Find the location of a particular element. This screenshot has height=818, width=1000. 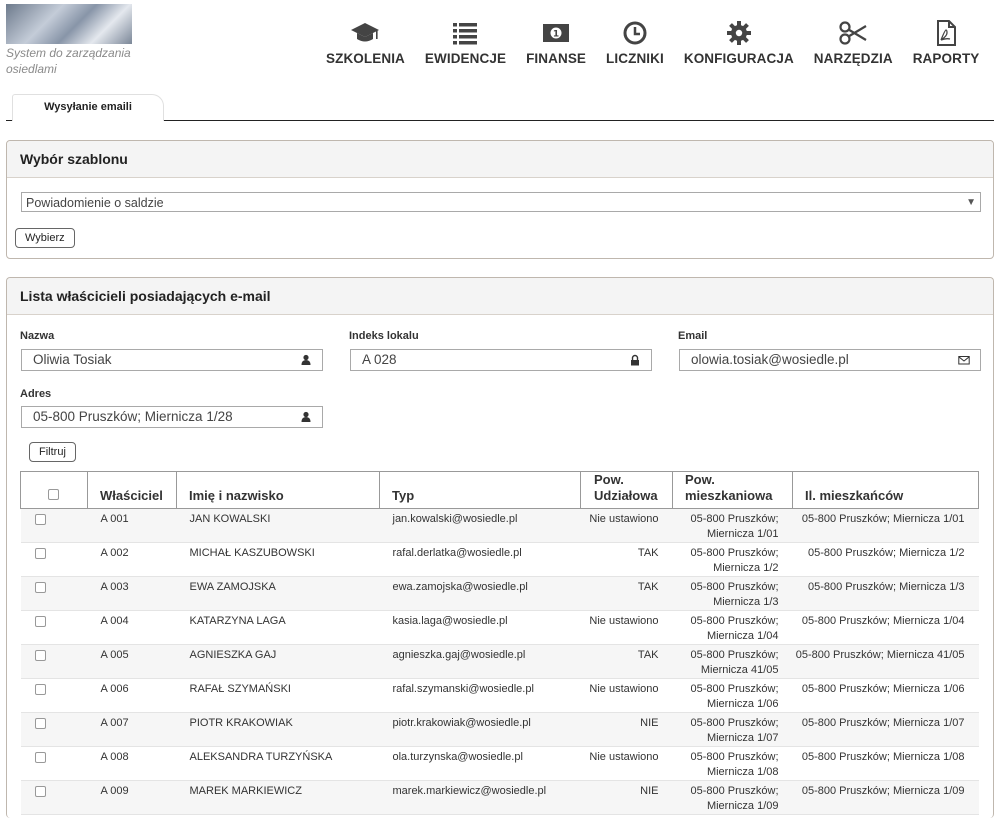

owner-cell: A 009 is located at coordinates (132, 797).